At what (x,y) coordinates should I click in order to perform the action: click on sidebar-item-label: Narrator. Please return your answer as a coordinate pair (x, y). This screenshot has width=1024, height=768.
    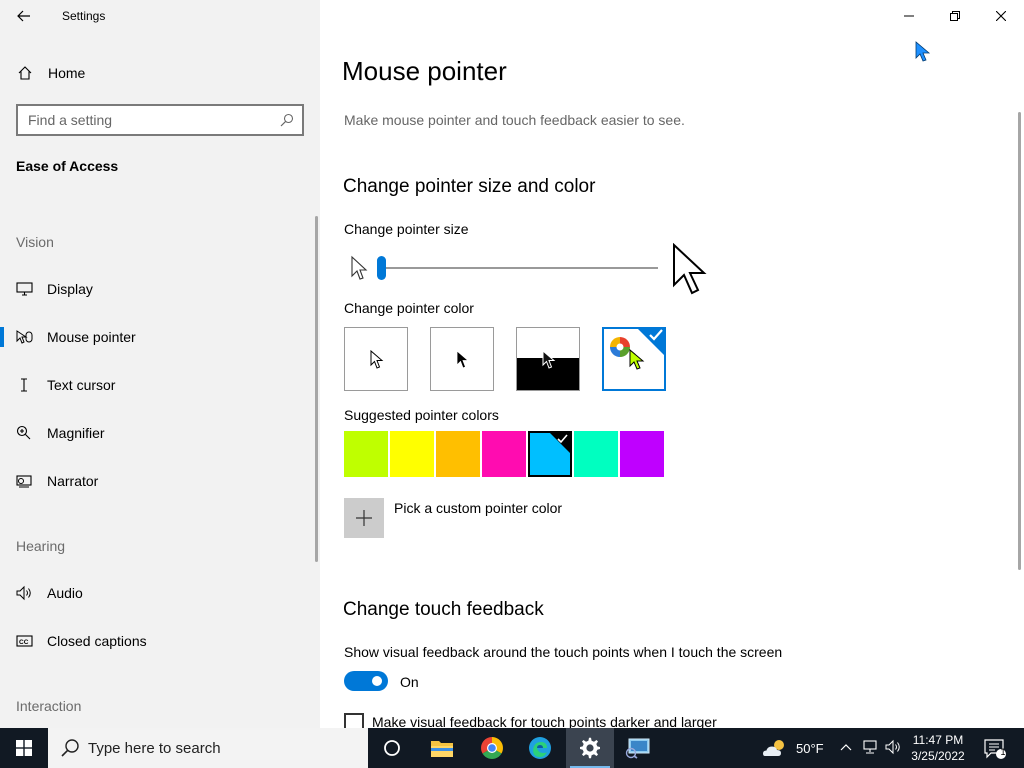
    Looking at the image, I should click on (73, 481).